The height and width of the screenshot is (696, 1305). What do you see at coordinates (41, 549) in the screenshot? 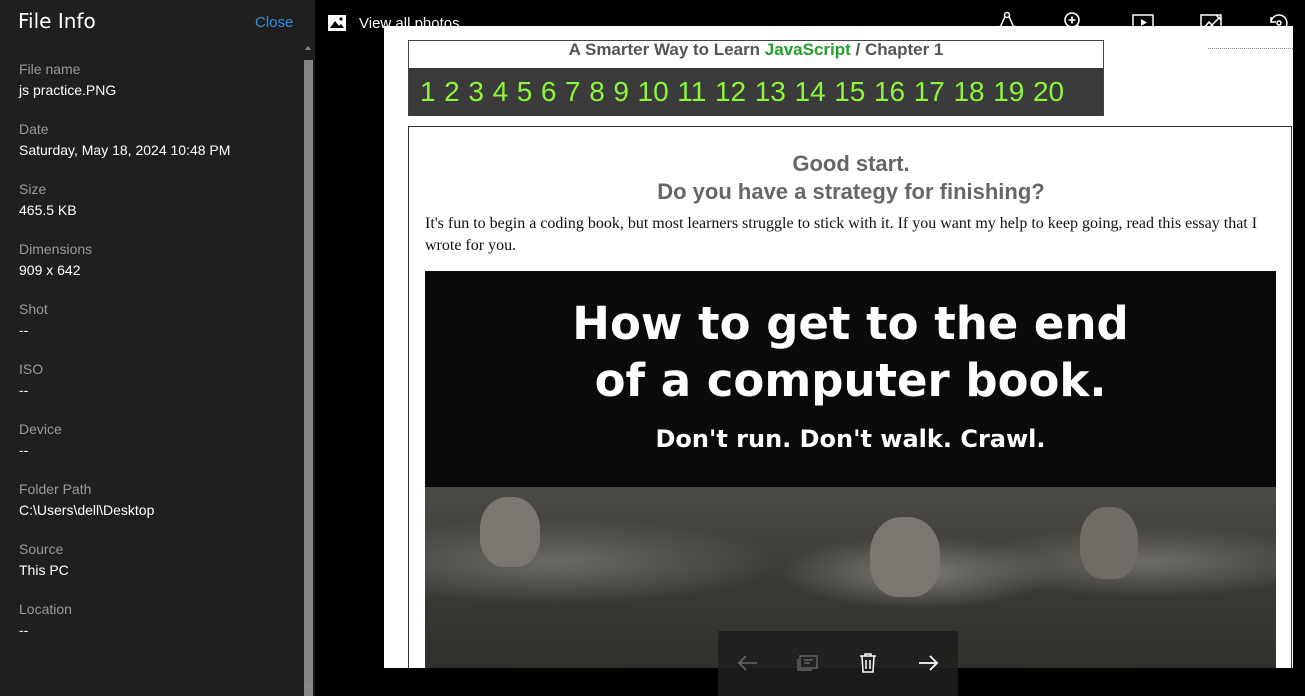
I see `field-label: Source` at bounding box center [41, 549].